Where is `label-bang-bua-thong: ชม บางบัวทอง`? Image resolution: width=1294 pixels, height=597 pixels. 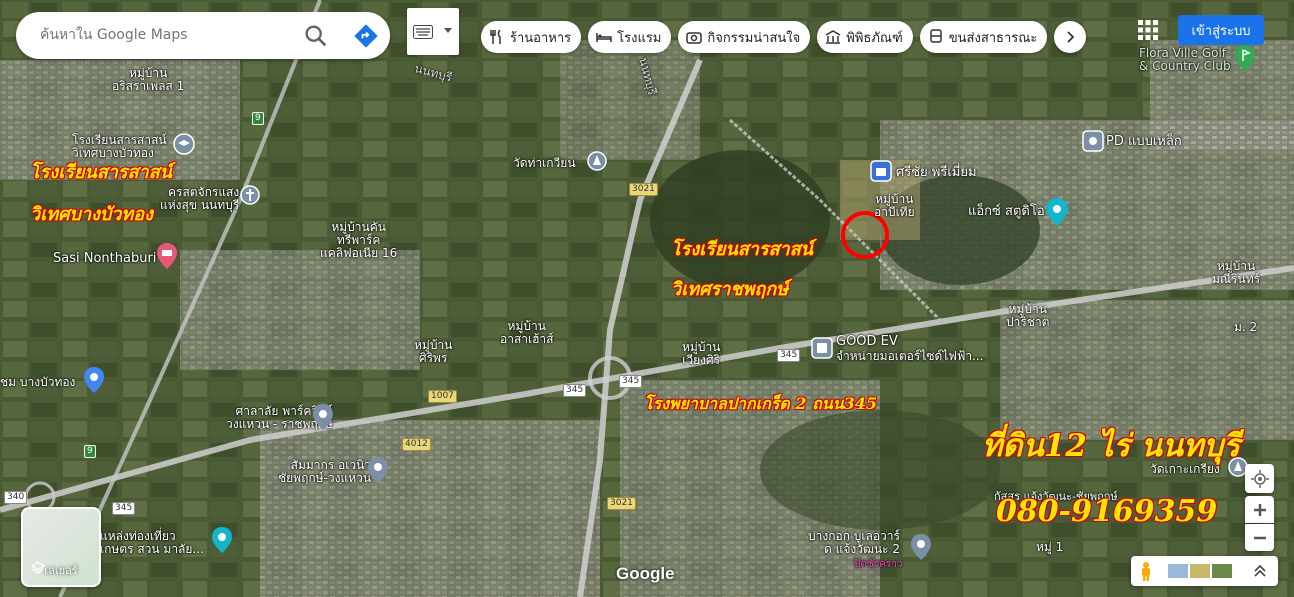 label-bang-bua-thong: ชม บางบัวทอง is located at coordinates (37, 382).